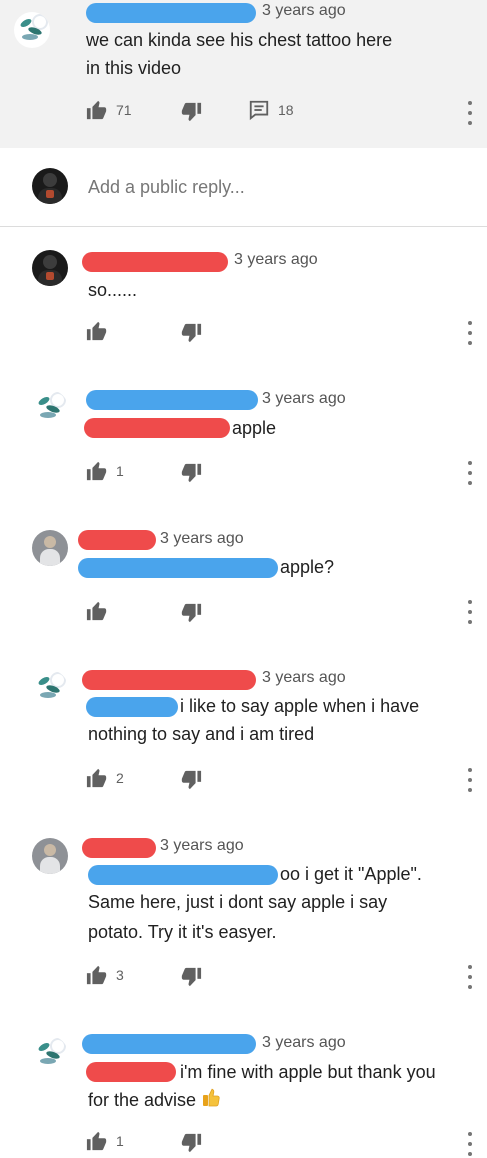  I want to click on like-button: 71, so click(109, 110).